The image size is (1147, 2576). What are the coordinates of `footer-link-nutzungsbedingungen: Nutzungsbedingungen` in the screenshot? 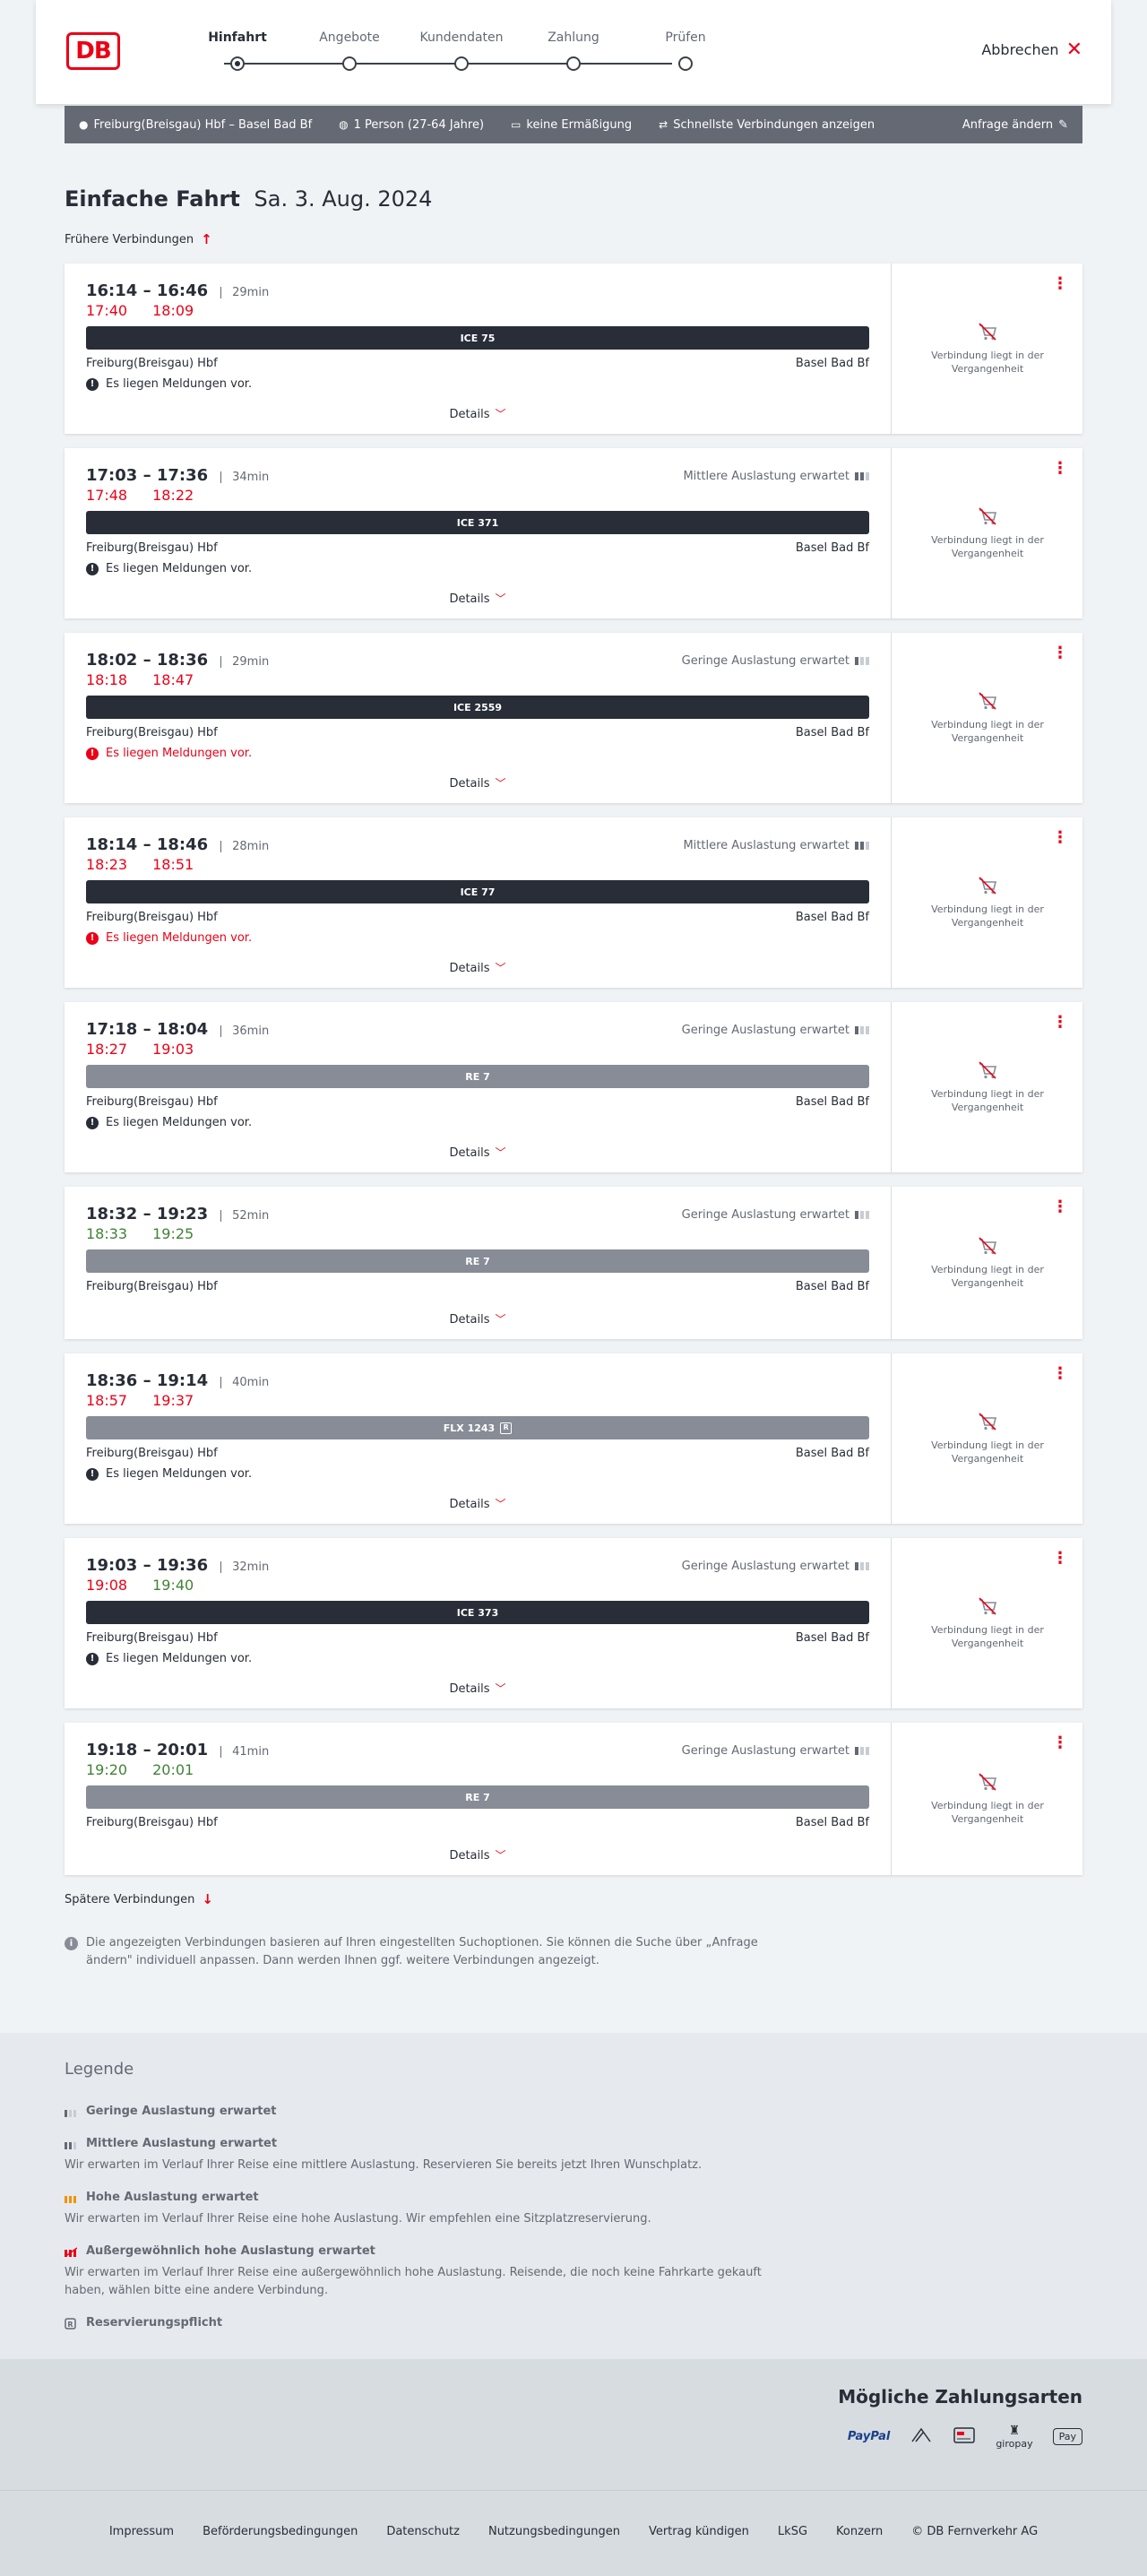 It's located at (554, 2531).